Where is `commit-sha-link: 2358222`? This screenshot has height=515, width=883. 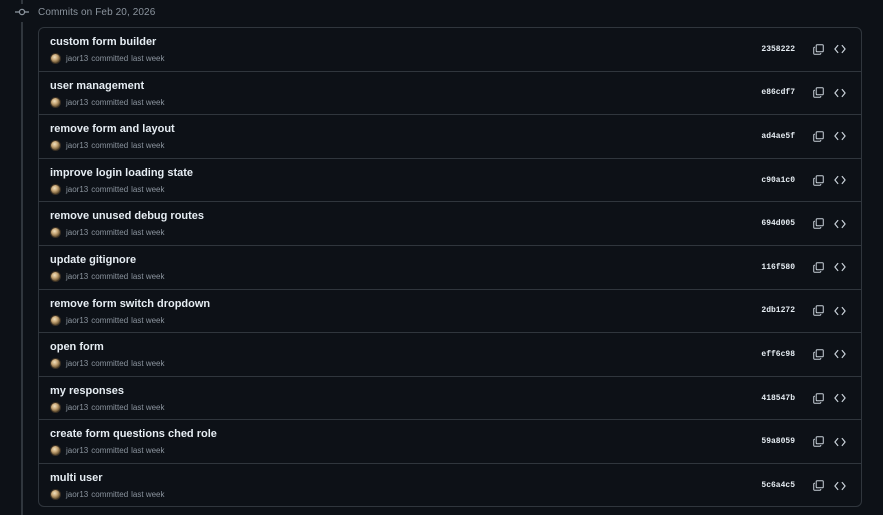
commit-sha-link: 2358222 is located at coordinates (765, 49).